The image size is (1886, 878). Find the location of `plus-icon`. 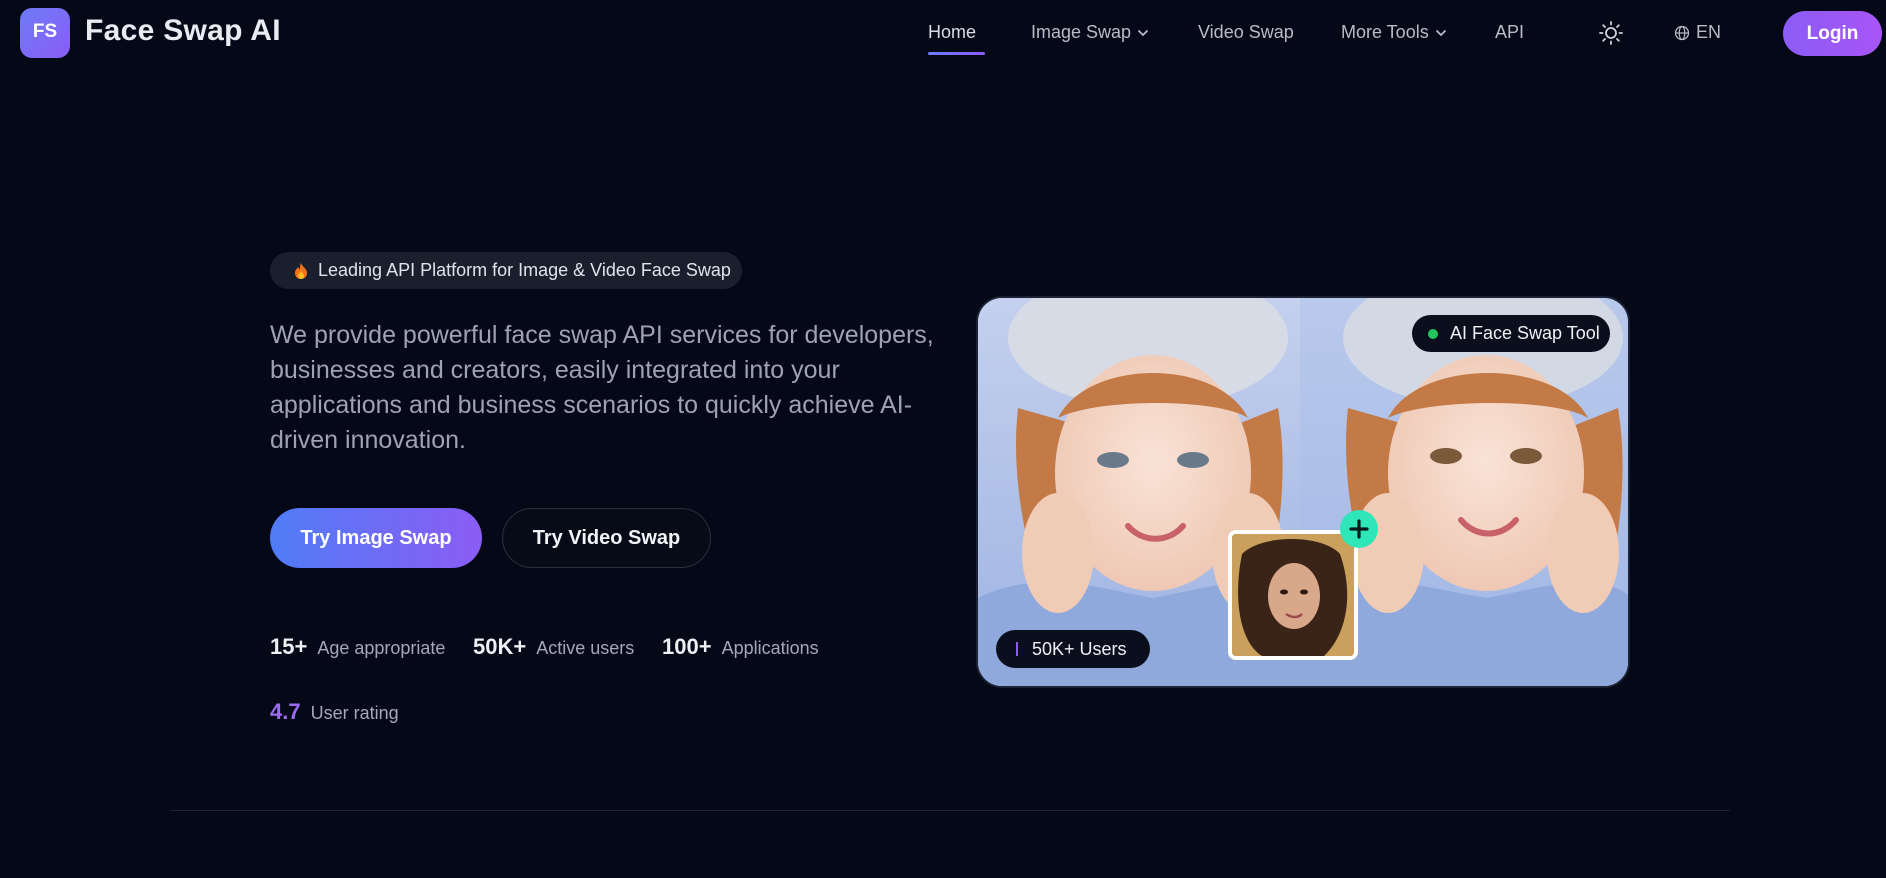

plus-icon is located at coordinates (1359, 529).